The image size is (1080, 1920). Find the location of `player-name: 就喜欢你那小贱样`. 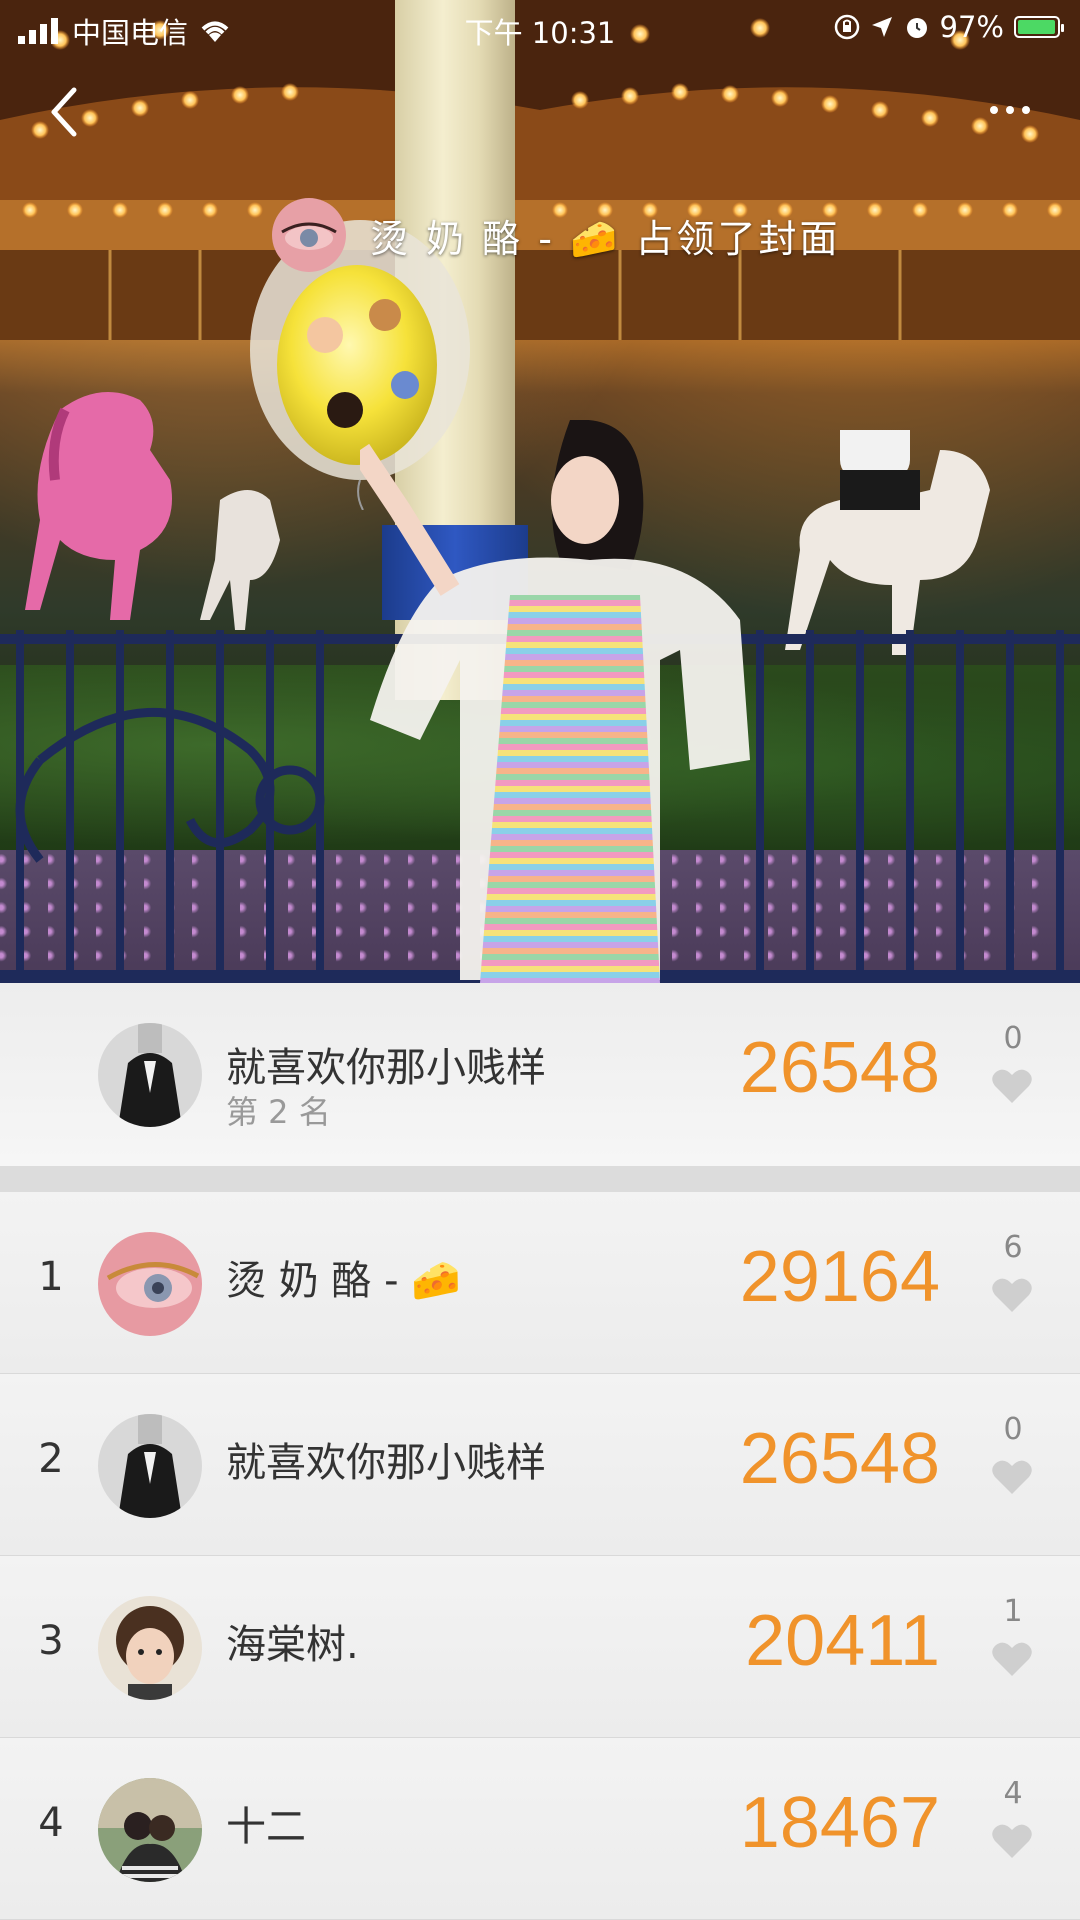

player-name: 就喜欢你那小贱样 is located at coordinates (386, 1463).